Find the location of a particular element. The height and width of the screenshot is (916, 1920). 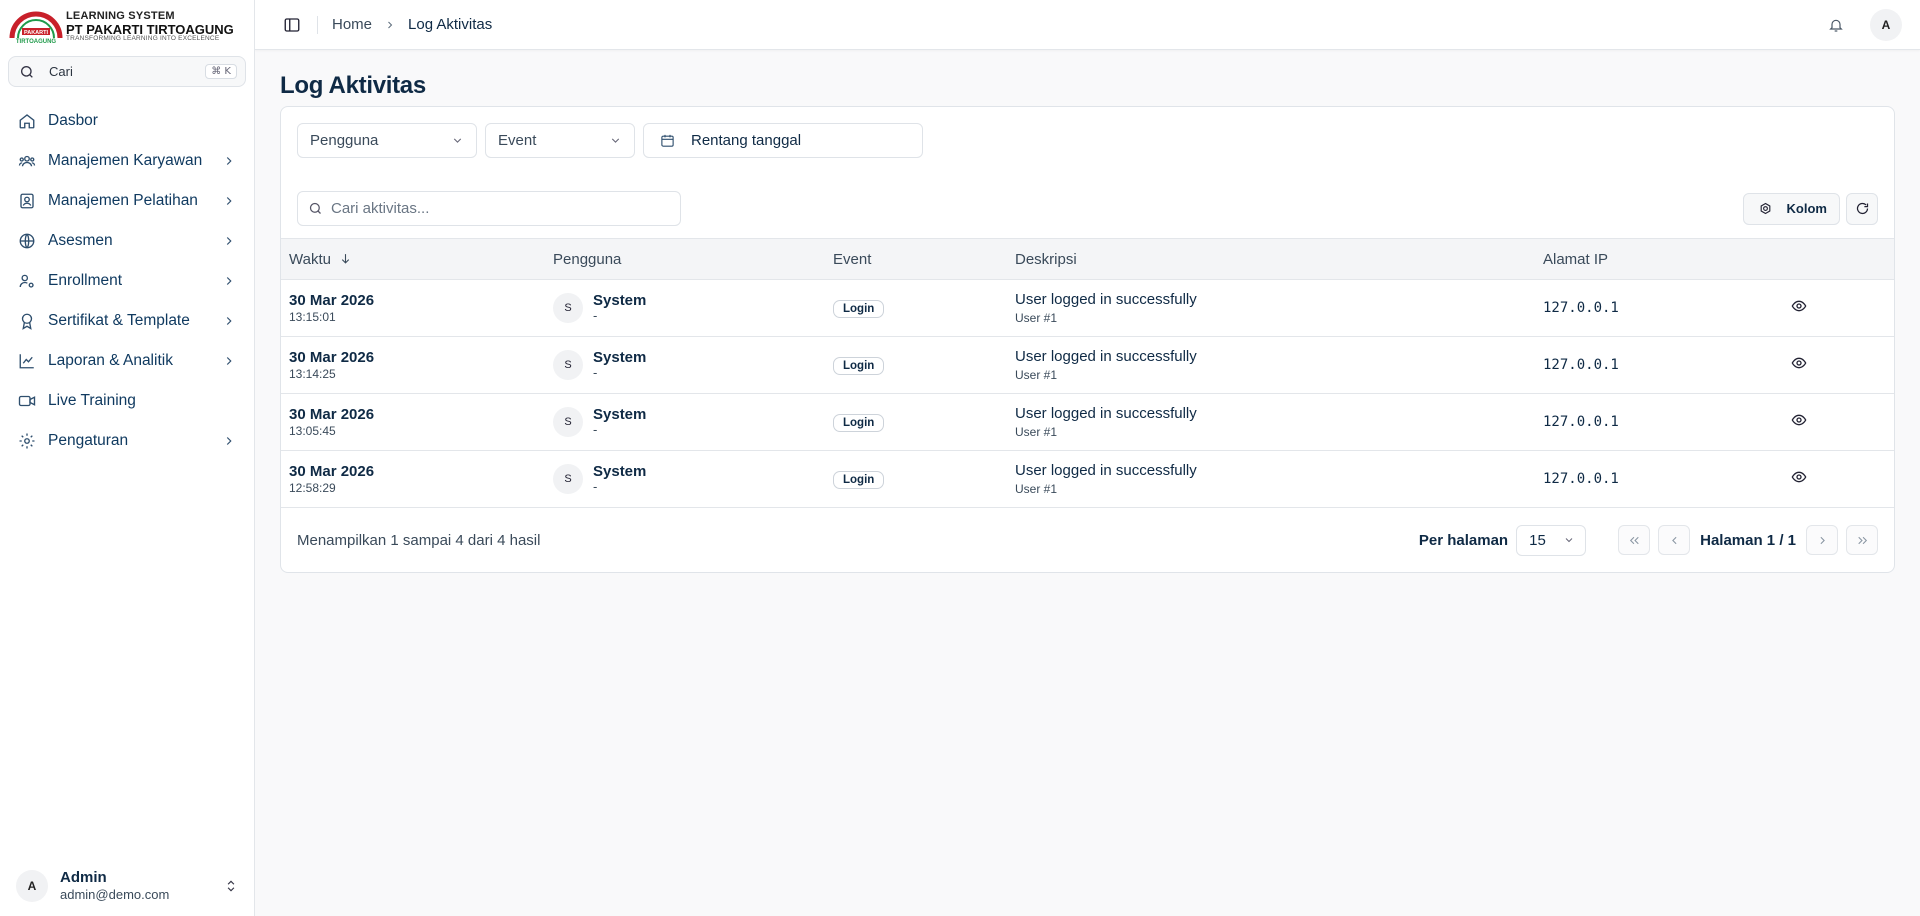

sidebar-item-label: Pengaturan is located at coordinates (88, 440).